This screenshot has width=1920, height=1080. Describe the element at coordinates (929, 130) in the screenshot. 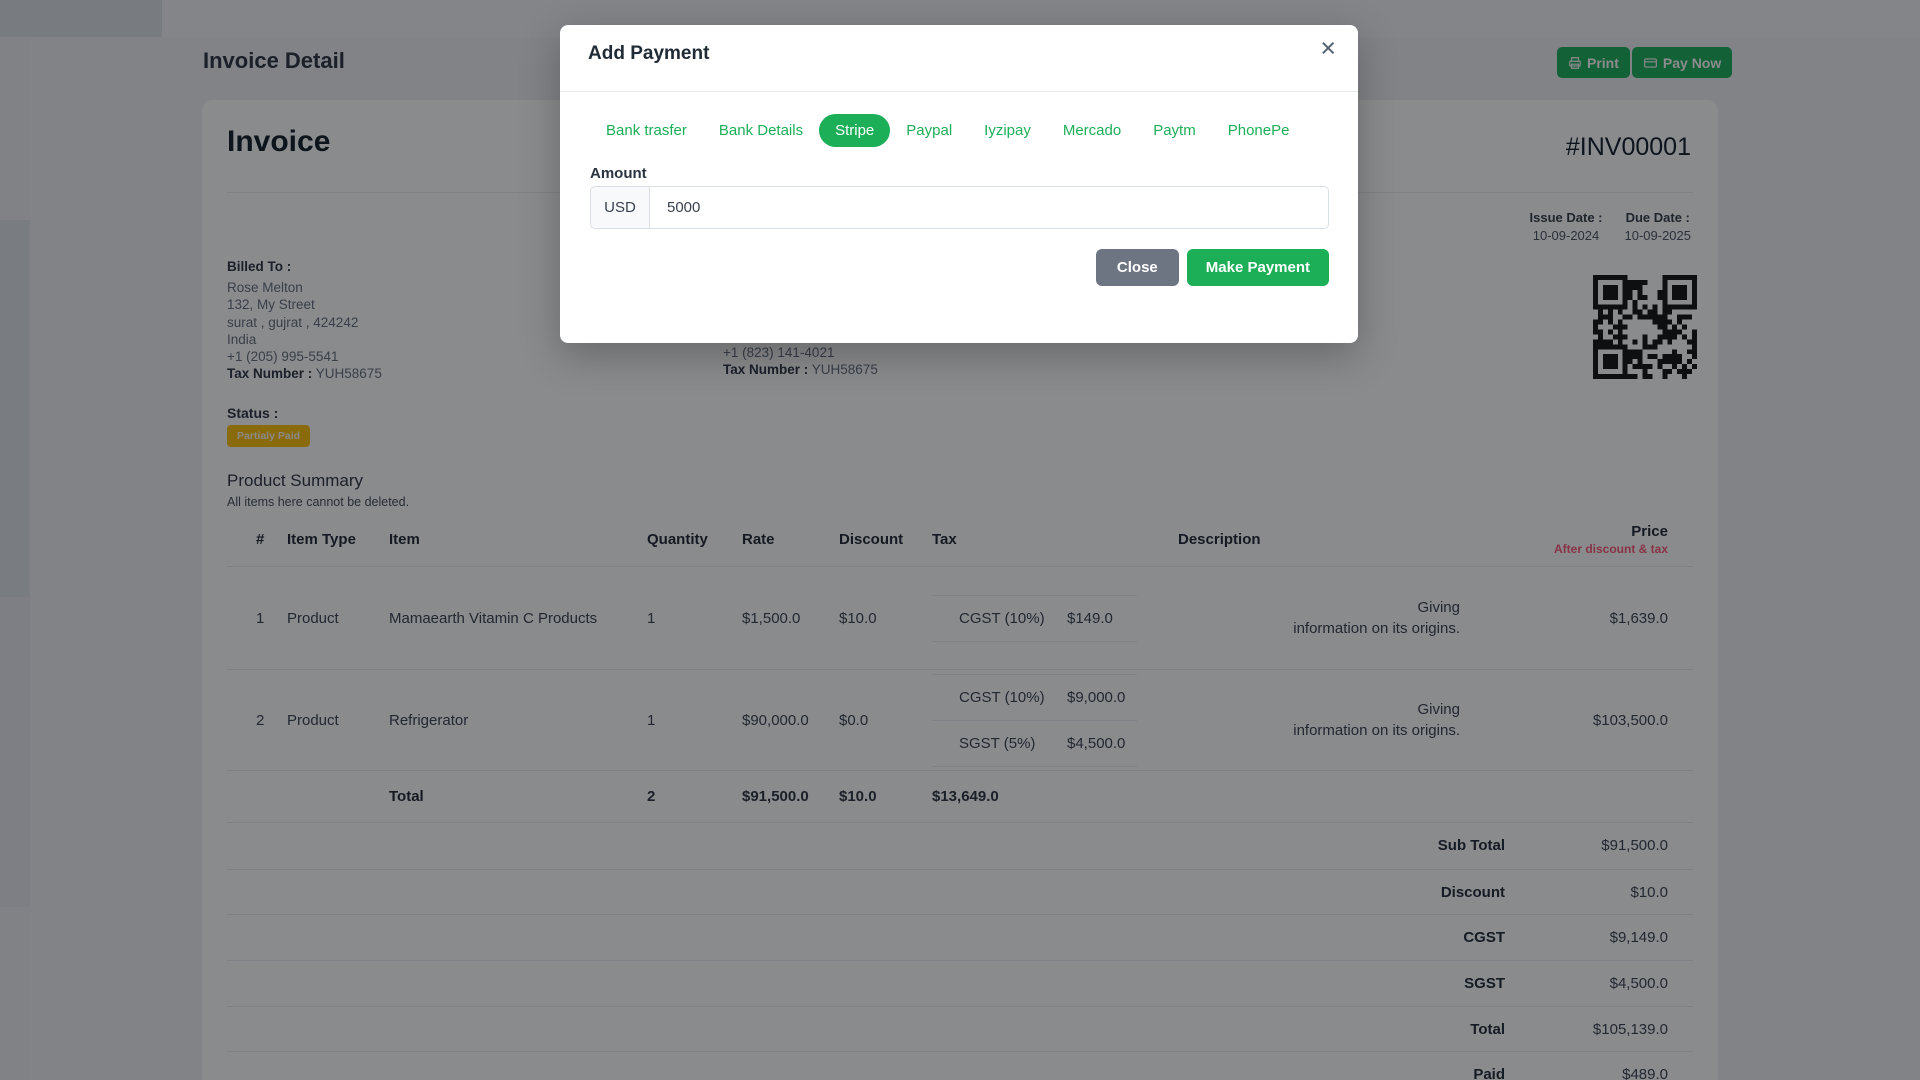

I see `payment-tab: Paypal` at that location.